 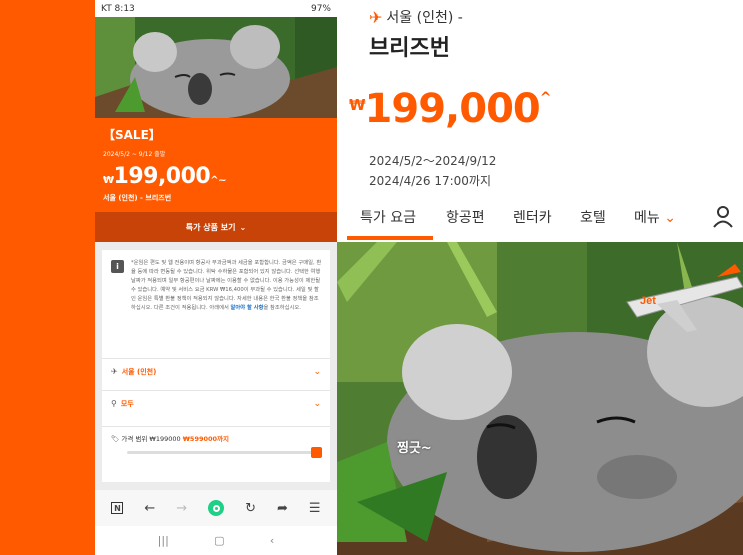 What do you see at coordinates (210, 227) in the screenshot?
I see `special-products-label: 특가 상품 보기` at bounding box center [210, 227].